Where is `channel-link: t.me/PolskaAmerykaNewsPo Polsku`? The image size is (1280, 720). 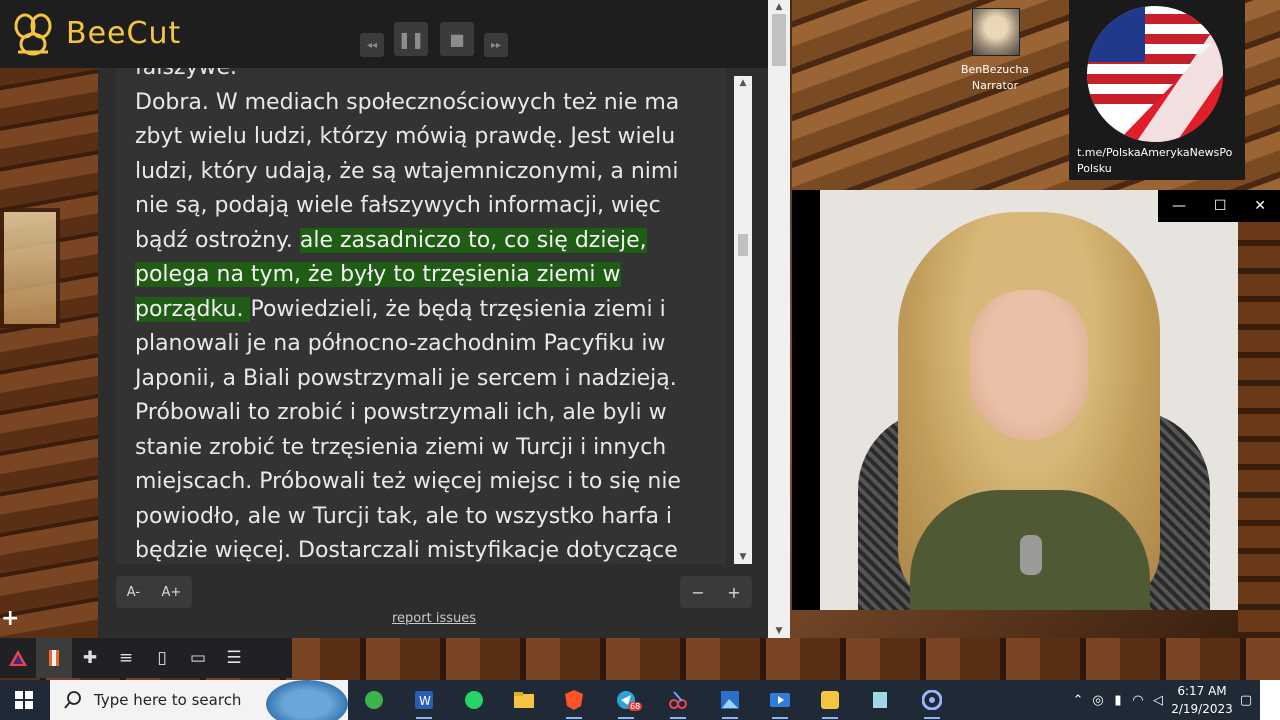
channel-link: t.me/PolskaAmerykaNewsPo Polsku is located at coordinates (1161, 161).